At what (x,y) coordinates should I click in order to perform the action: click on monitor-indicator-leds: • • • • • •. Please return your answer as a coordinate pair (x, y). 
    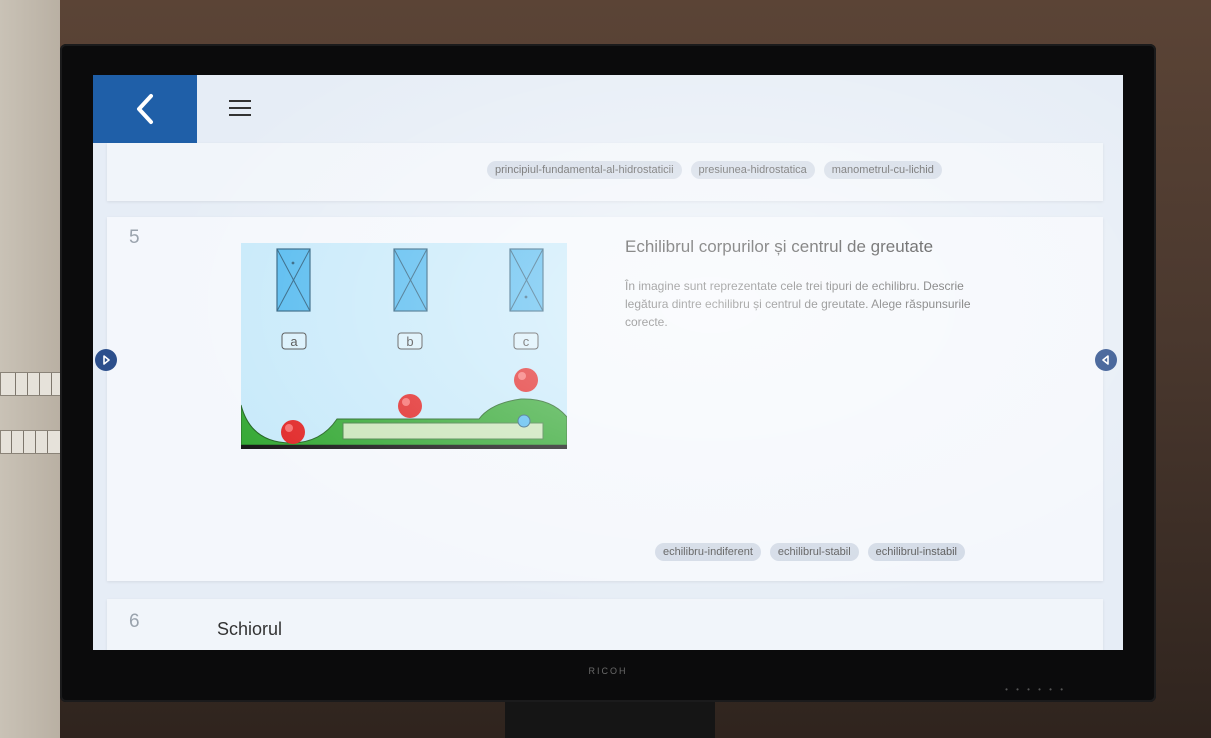
    Looking at the image, I should click on (1035, 689).